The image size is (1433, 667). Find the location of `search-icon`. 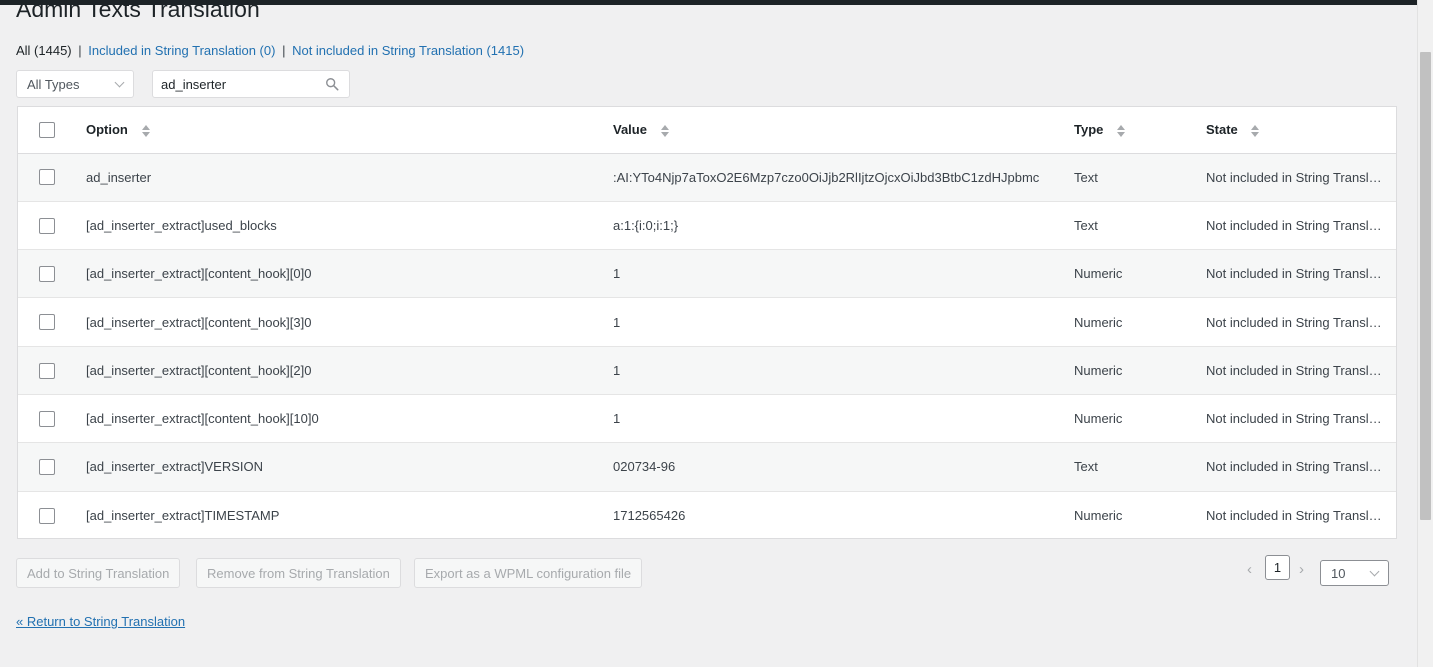

search-icon is located at coordinates (332, 84).